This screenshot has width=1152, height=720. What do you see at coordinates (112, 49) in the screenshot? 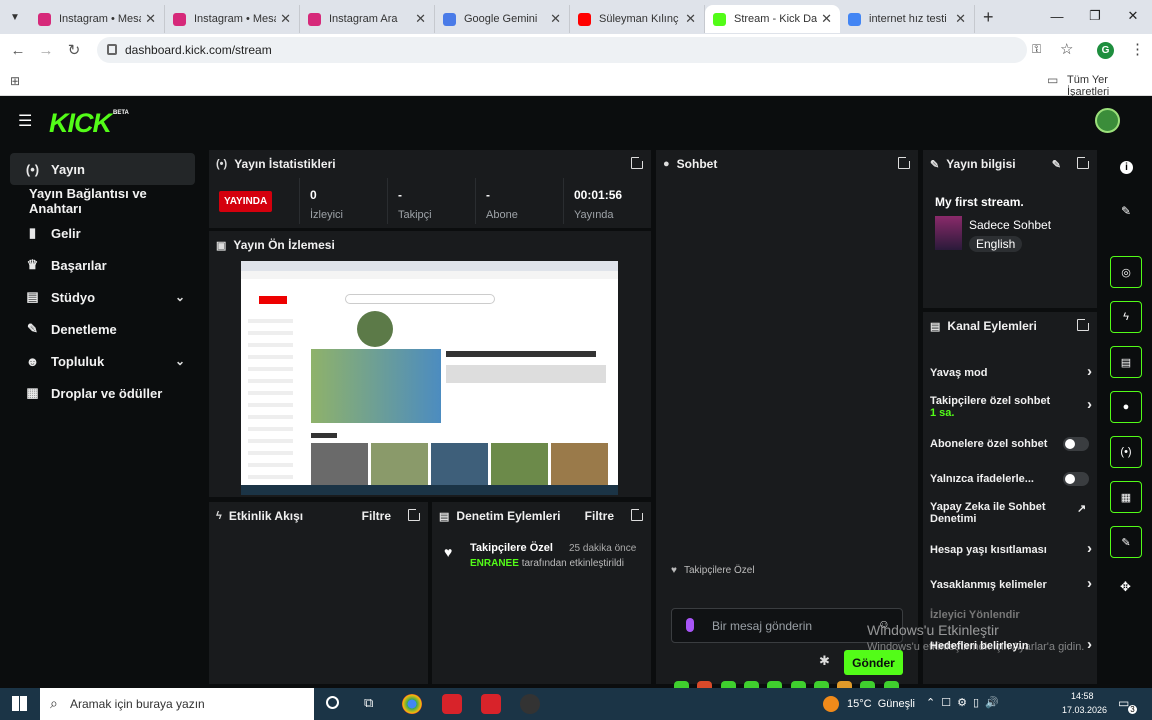
I see `site-info-icon` at bounding box center [112, 49].